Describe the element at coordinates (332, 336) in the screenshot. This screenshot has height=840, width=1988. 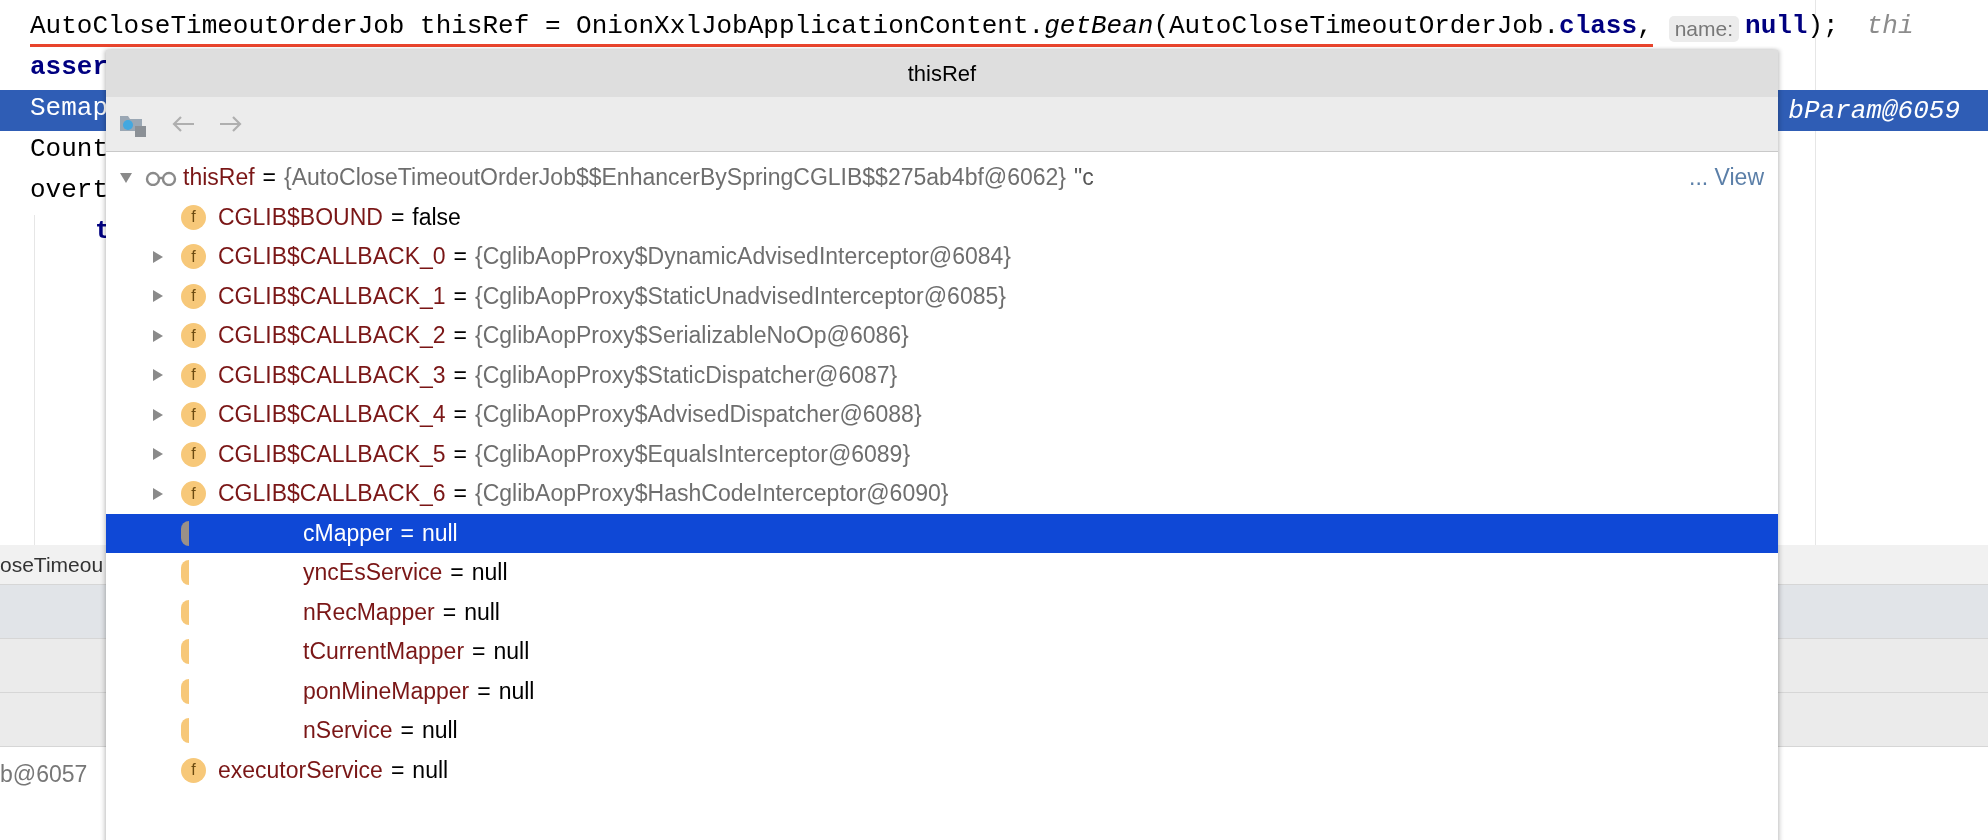
I see `field-name: CGLIB$CALLBACK_2` at that location.